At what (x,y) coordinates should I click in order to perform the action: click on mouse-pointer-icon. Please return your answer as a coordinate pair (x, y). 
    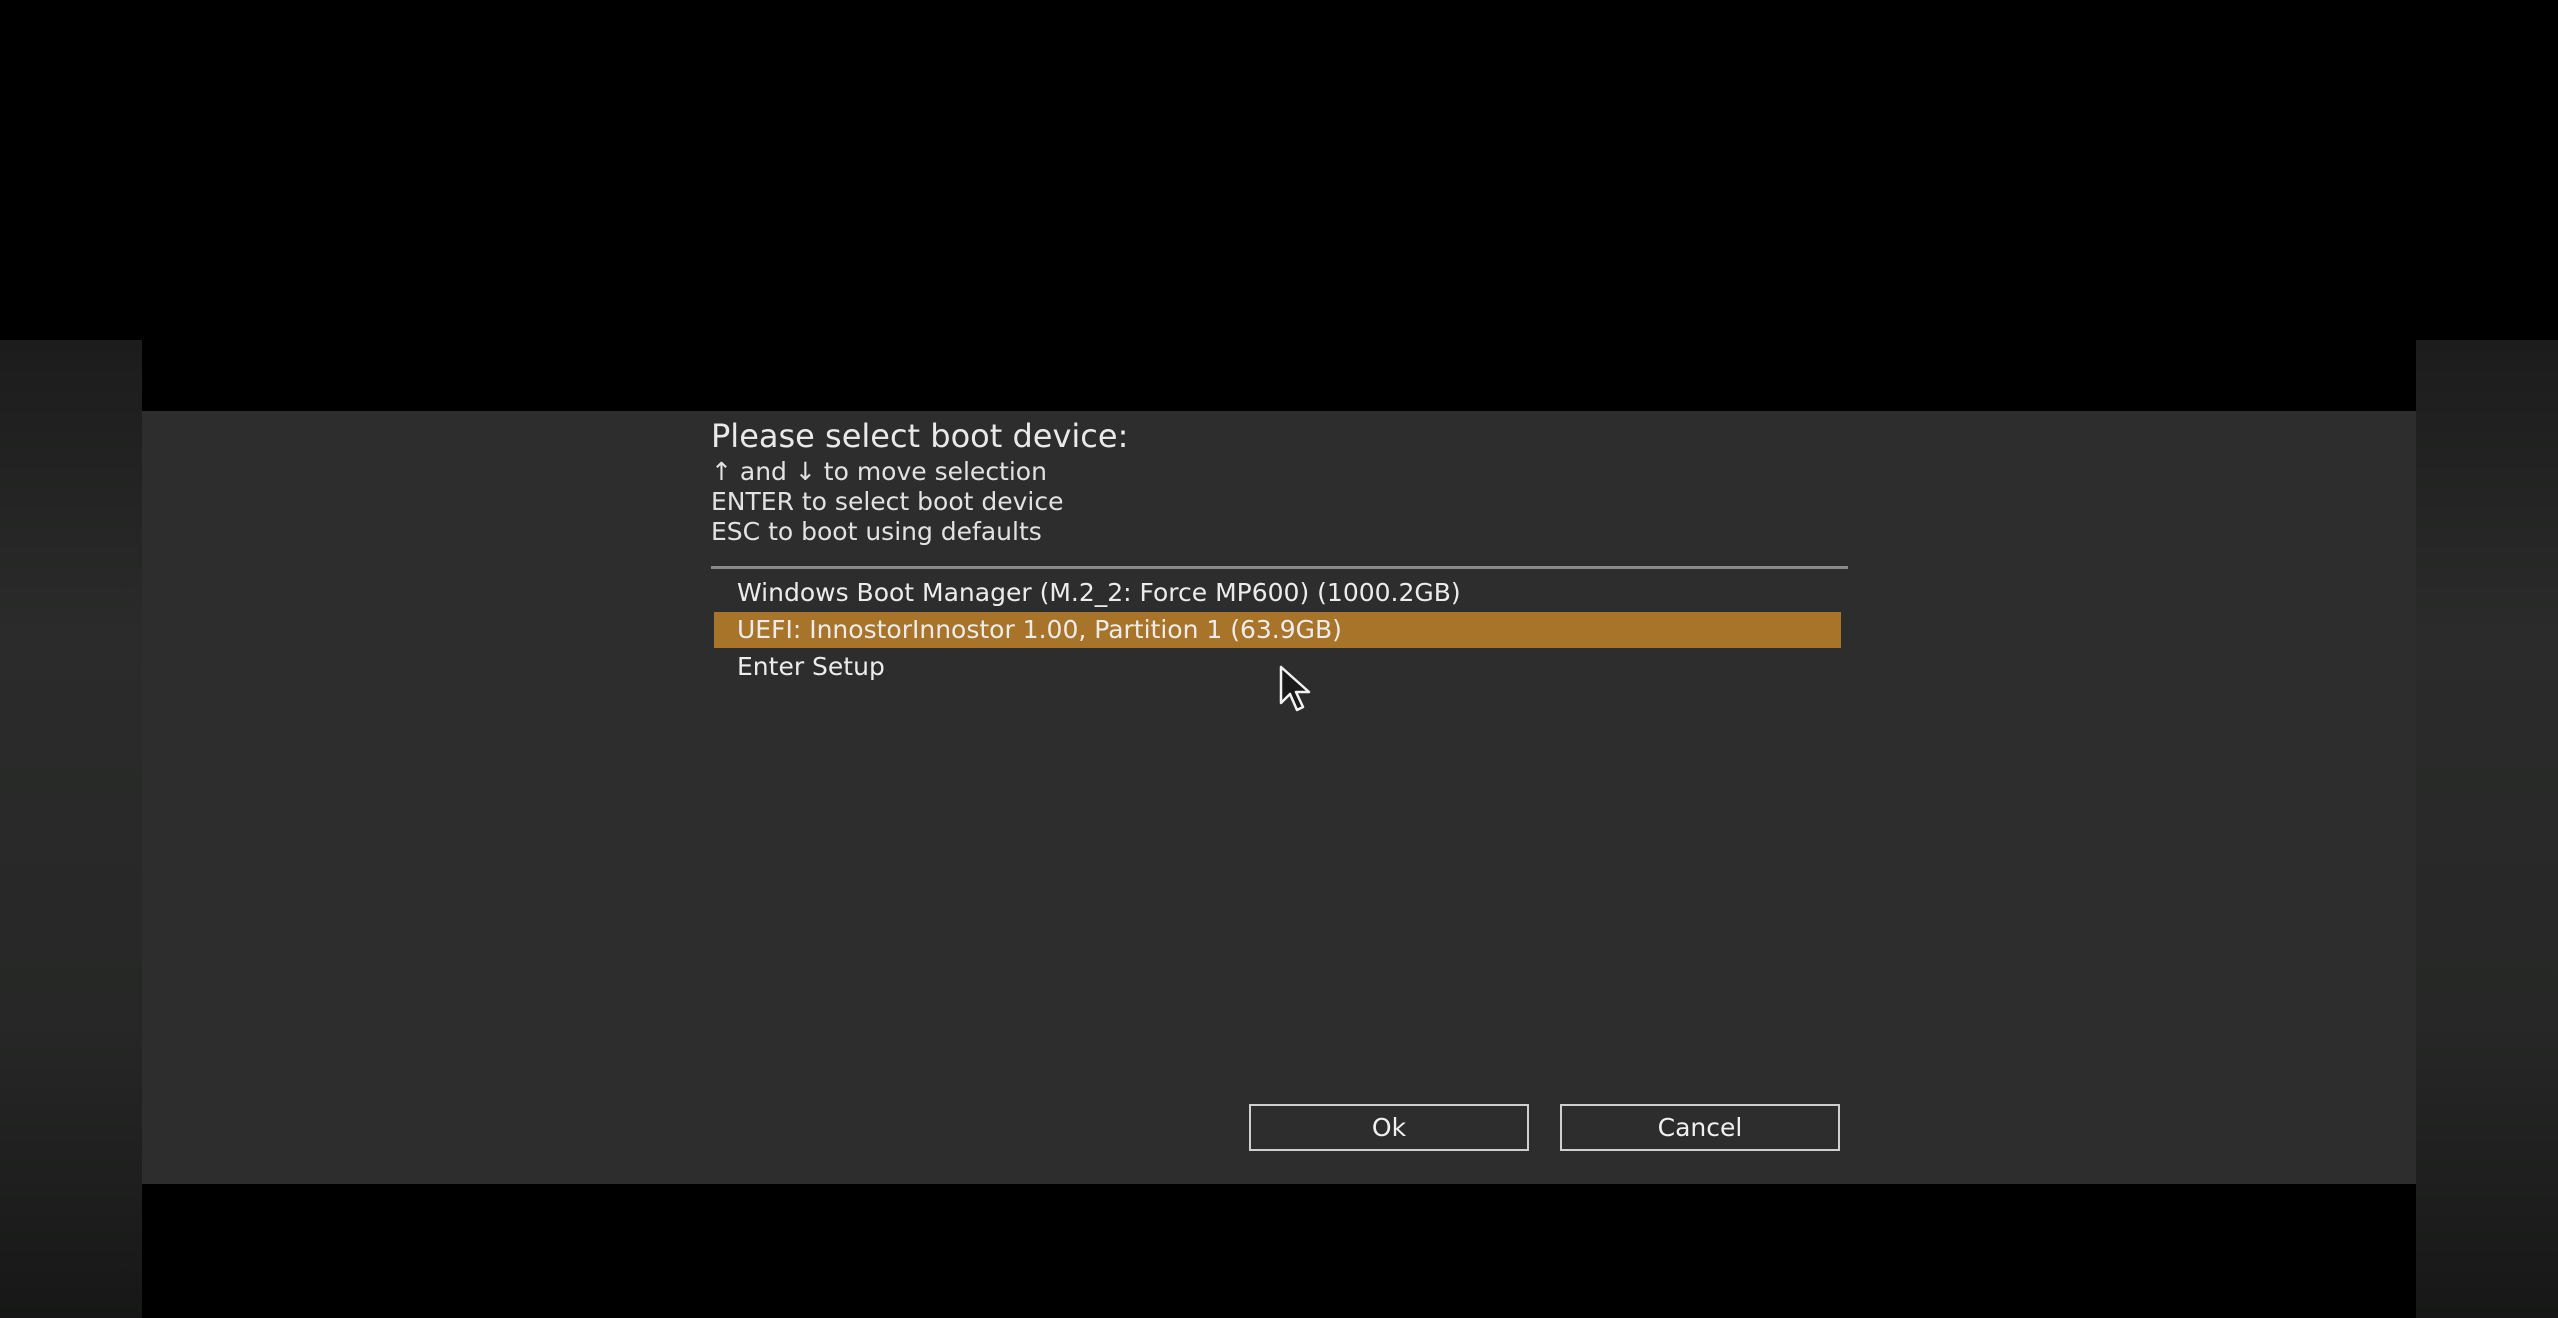
    Looking at the image, I should click on (1295, 688).